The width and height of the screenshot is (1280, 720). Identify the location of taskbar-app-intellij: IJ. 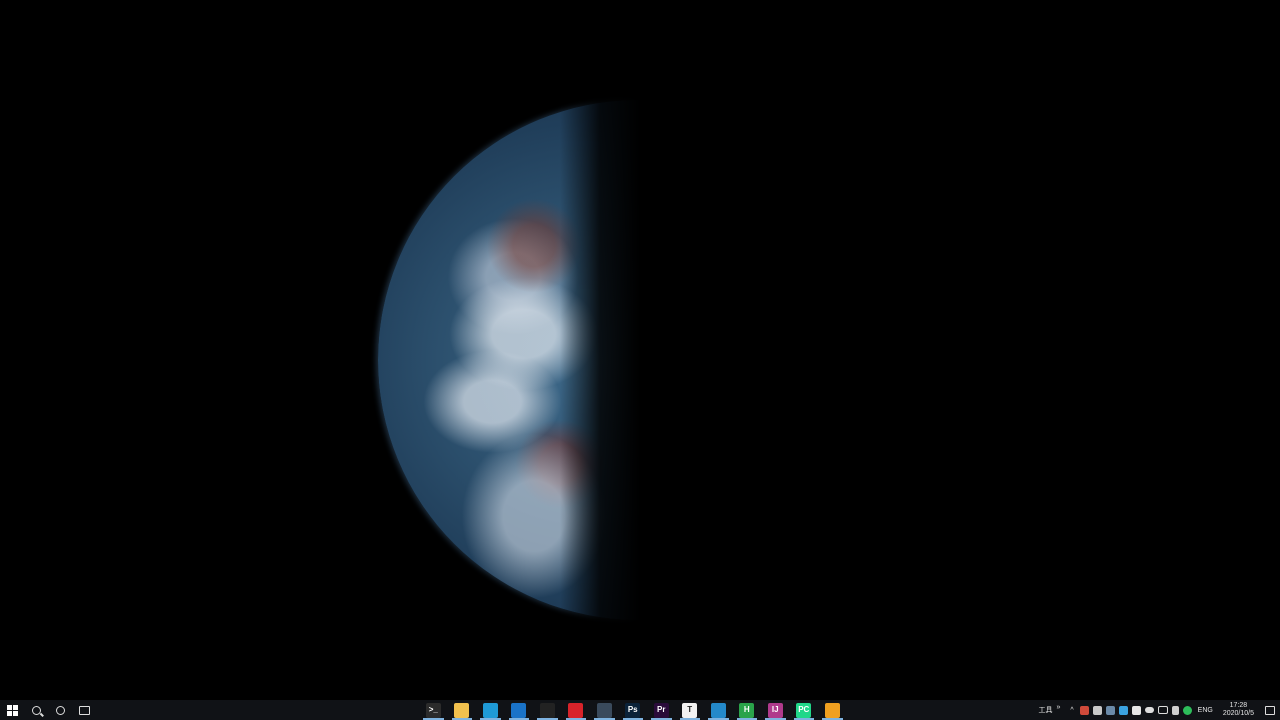
(775, 710).